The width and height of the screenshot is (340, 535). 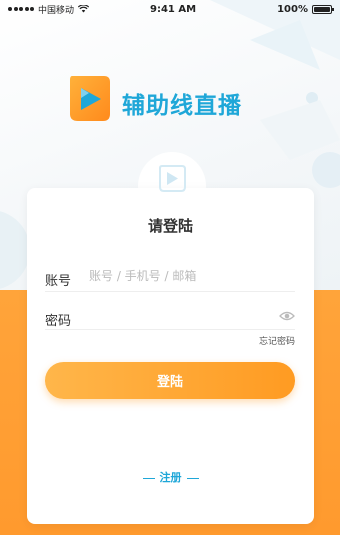 What do you see at coordinates (192, 478) in the screenshot?
I see `register-dash-right` at bounding box center [192, 478].